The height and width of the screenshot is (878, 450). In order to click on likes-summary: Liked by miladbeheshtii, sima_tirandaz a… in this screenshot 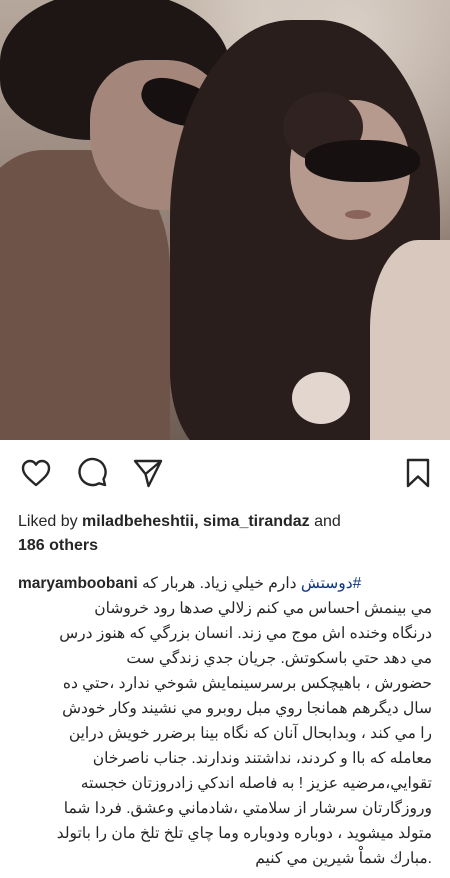, I will do `click(225, 534)`.